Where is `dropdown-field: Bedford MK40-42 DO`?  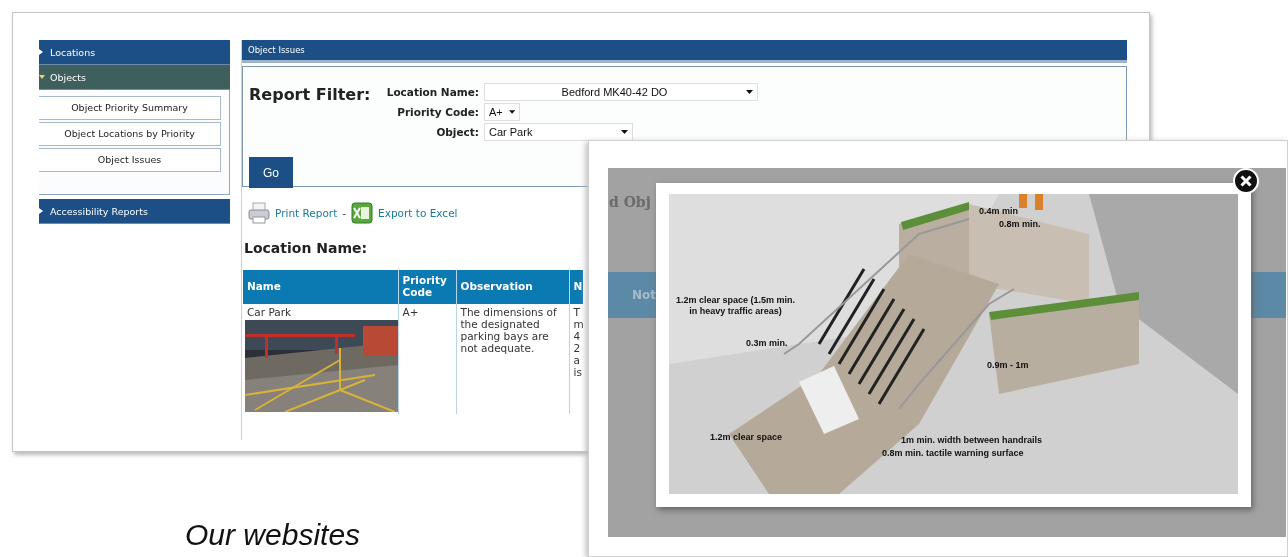 dropdown-field: Bedford MK40-42 DO is located at coordinates (621, 92).